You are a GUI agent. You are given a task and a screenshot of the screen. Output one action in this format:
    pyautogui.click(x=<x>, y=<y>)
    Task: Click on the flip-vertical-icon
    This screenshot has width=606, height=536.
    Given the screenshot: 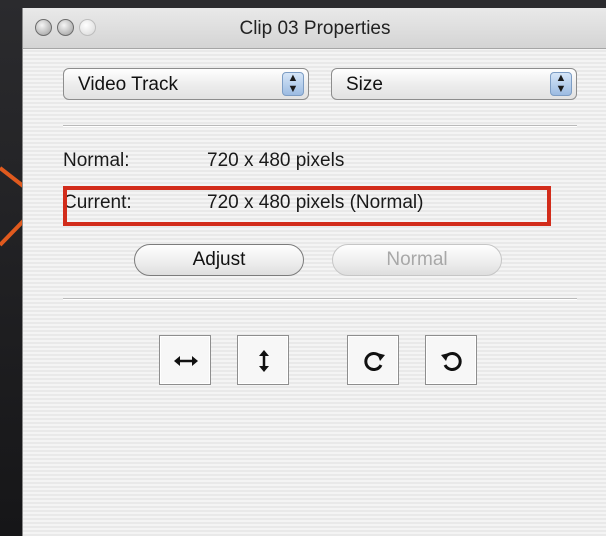 What is the action you would take?
    pyautogui.click(x=264, y=361)
    